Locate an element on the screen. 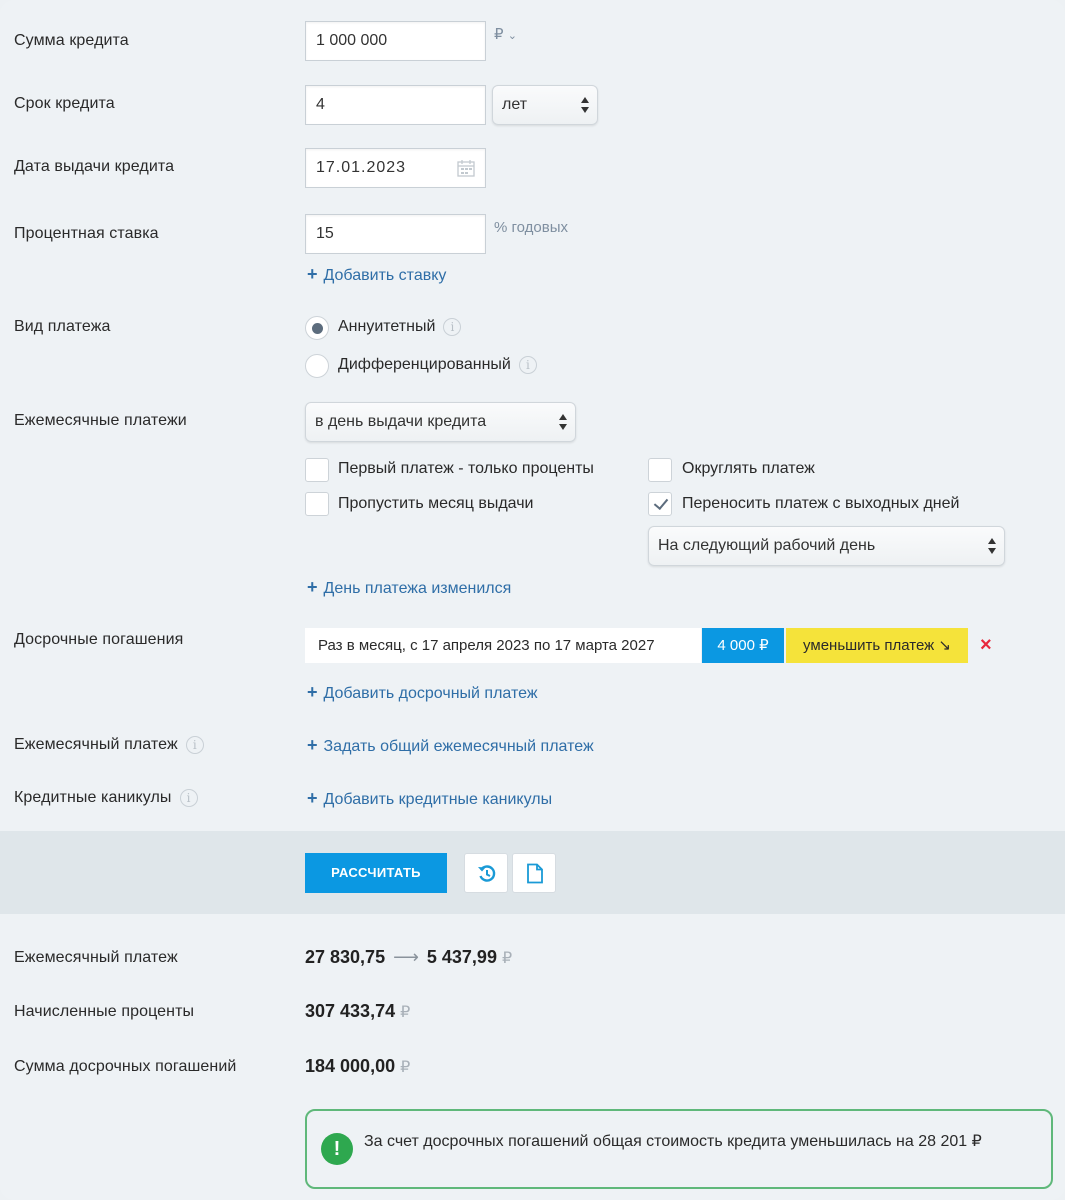 Image resolution: width=1065 pixels, height=1200 pixels. reset-icon is located at coordinates (487, 873).